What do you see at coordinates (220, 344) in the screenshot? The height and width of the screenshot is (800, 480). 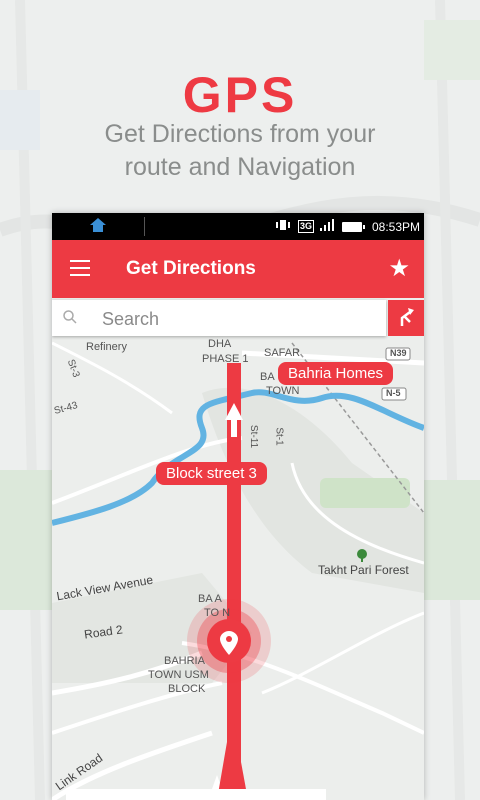 I see `map-label-dha: DHA` at bounding box center [220, 344].